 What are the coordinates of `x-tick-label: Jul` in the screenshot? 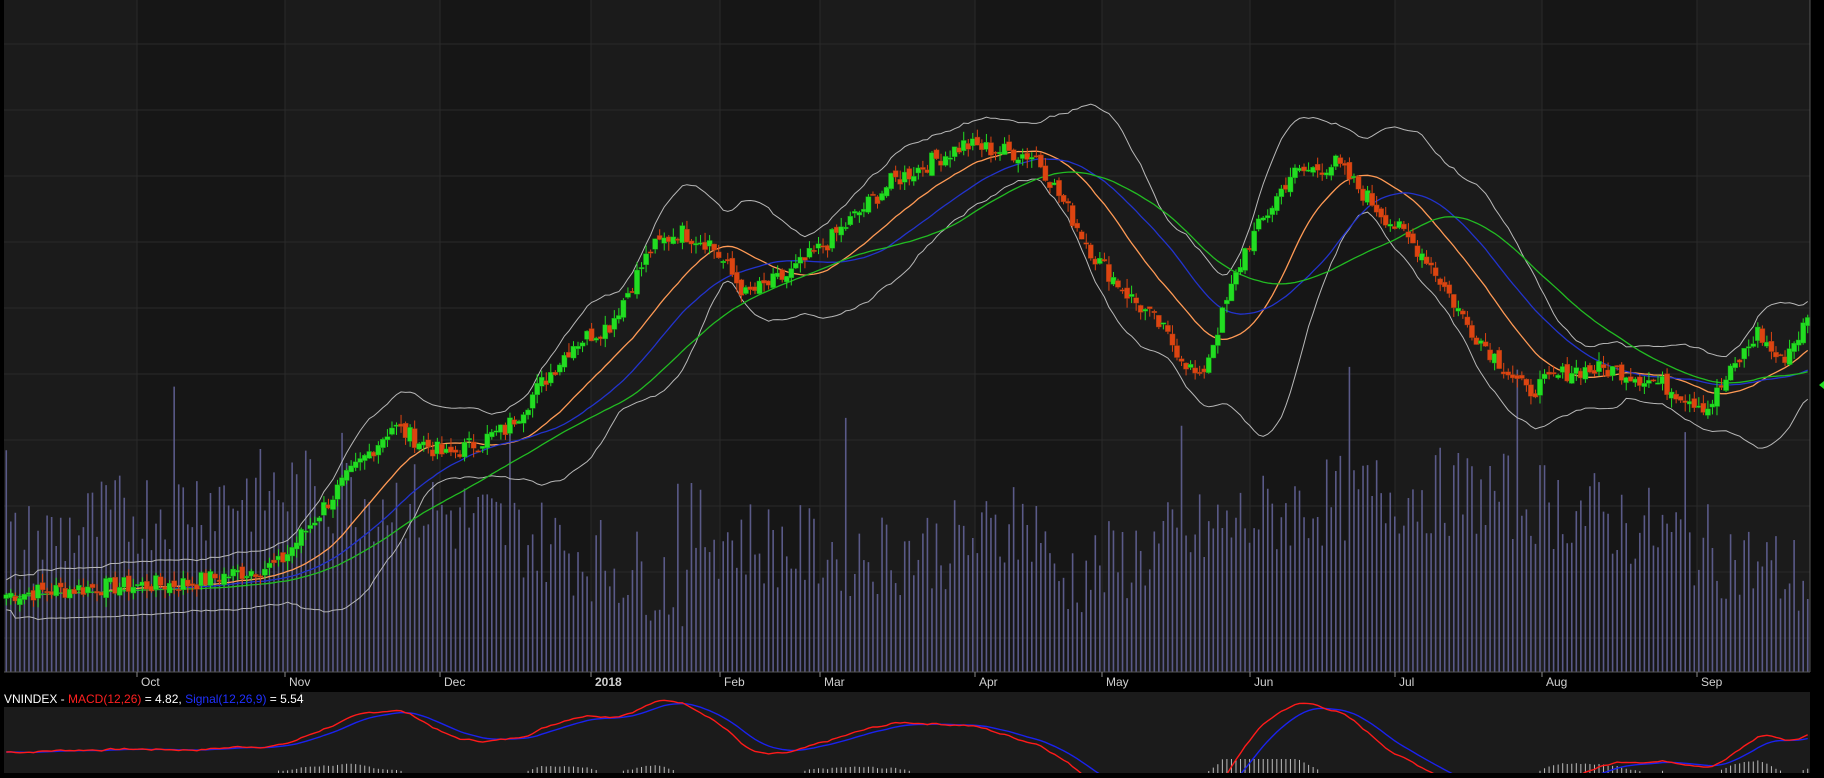 It's located at (1406, 682).